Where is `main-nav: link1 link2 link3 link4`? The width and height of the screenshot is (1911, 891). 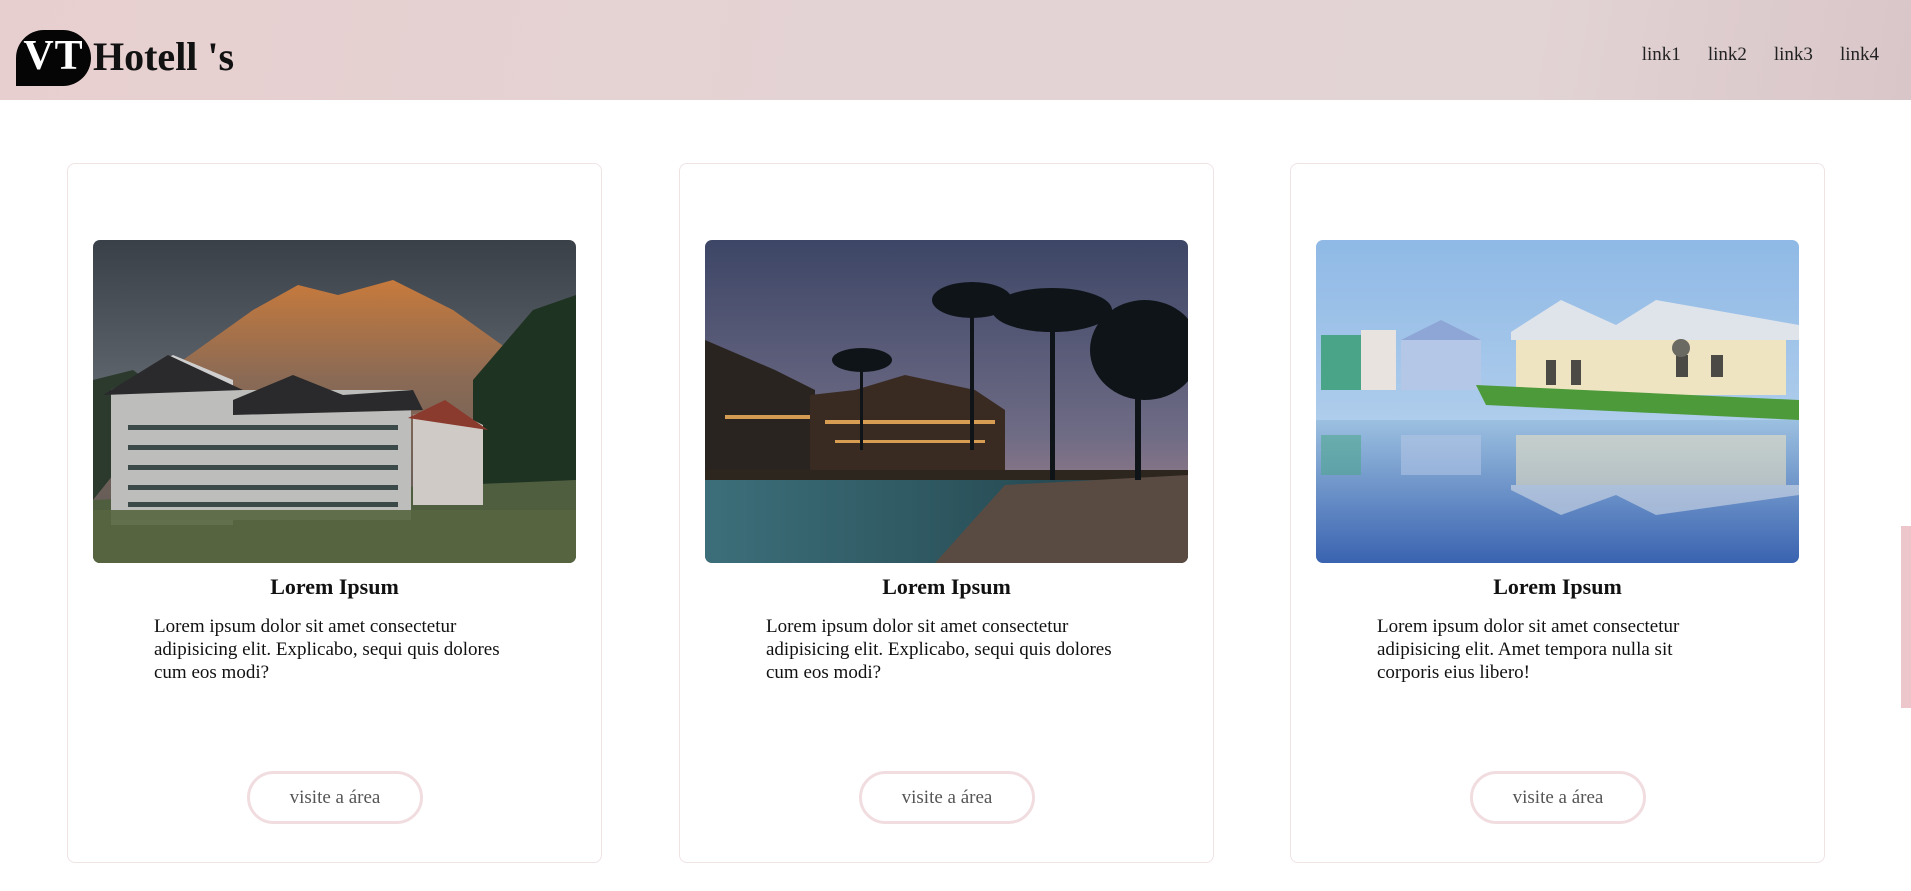 main-nav: link1 link2 link3 link4 is located at coordinates (1760, 55).